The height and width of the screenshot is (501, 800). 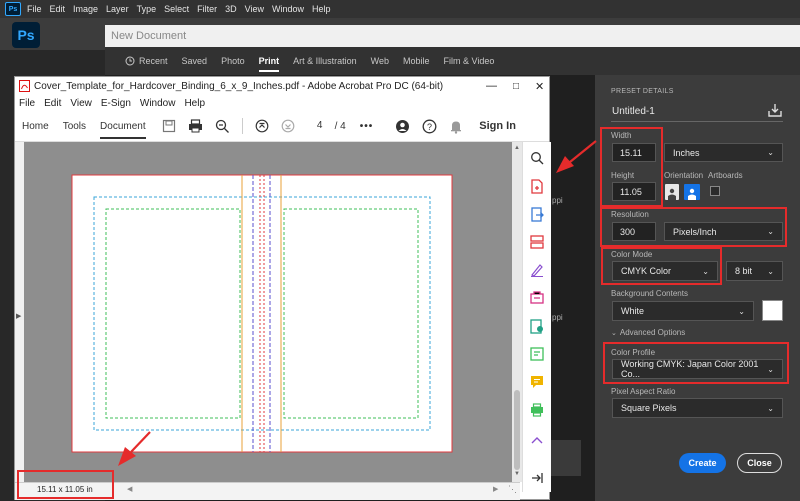 I want to click on acro-tab-document: Document, so click(x=123, y=126).